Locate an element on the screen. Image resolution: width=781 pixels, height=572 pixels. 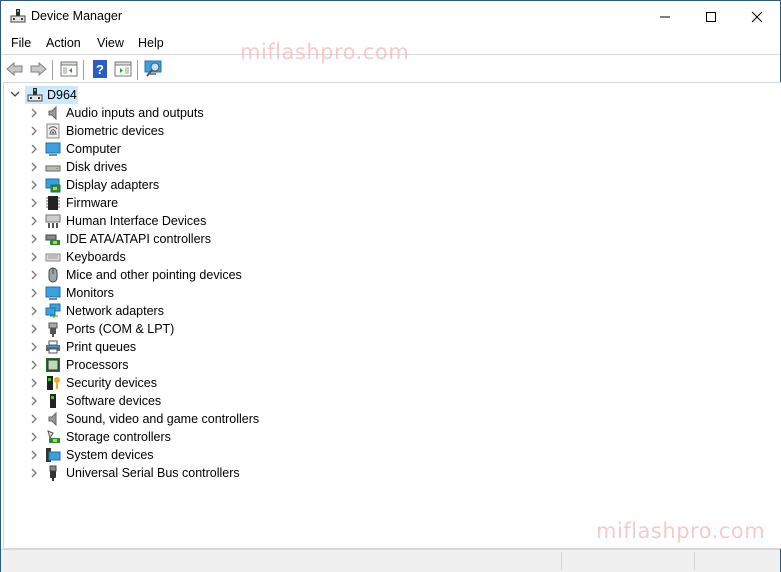
tree-node: Universal Serial Bus controllers is located at coordinates (204, 473).